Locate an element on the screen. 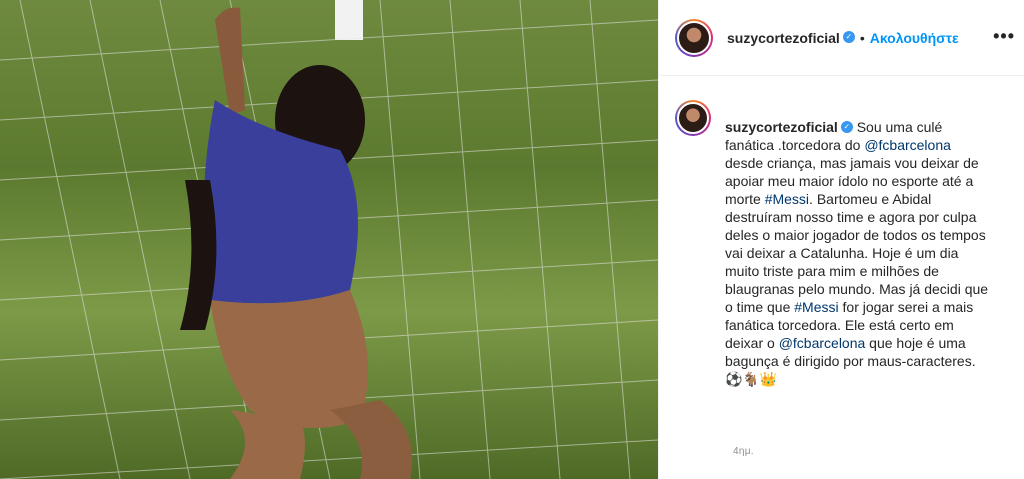  post-timestamp: 4ημ. is located at coordinates (743, 451).